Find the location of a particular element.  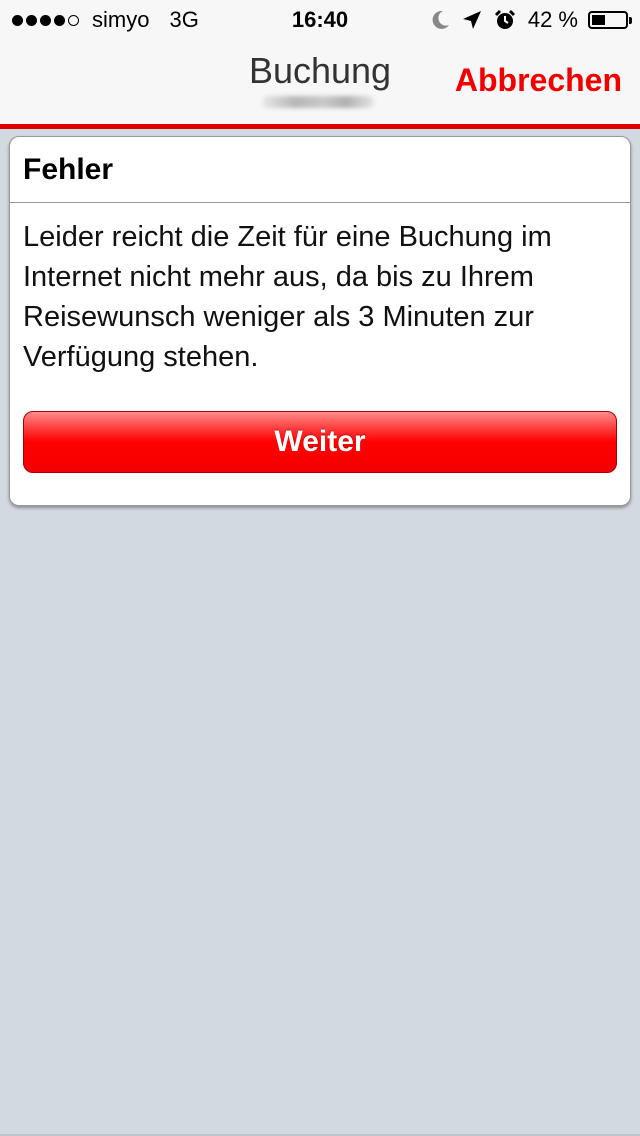

dialog-title: Fehler is located at coordinates (320, 170).